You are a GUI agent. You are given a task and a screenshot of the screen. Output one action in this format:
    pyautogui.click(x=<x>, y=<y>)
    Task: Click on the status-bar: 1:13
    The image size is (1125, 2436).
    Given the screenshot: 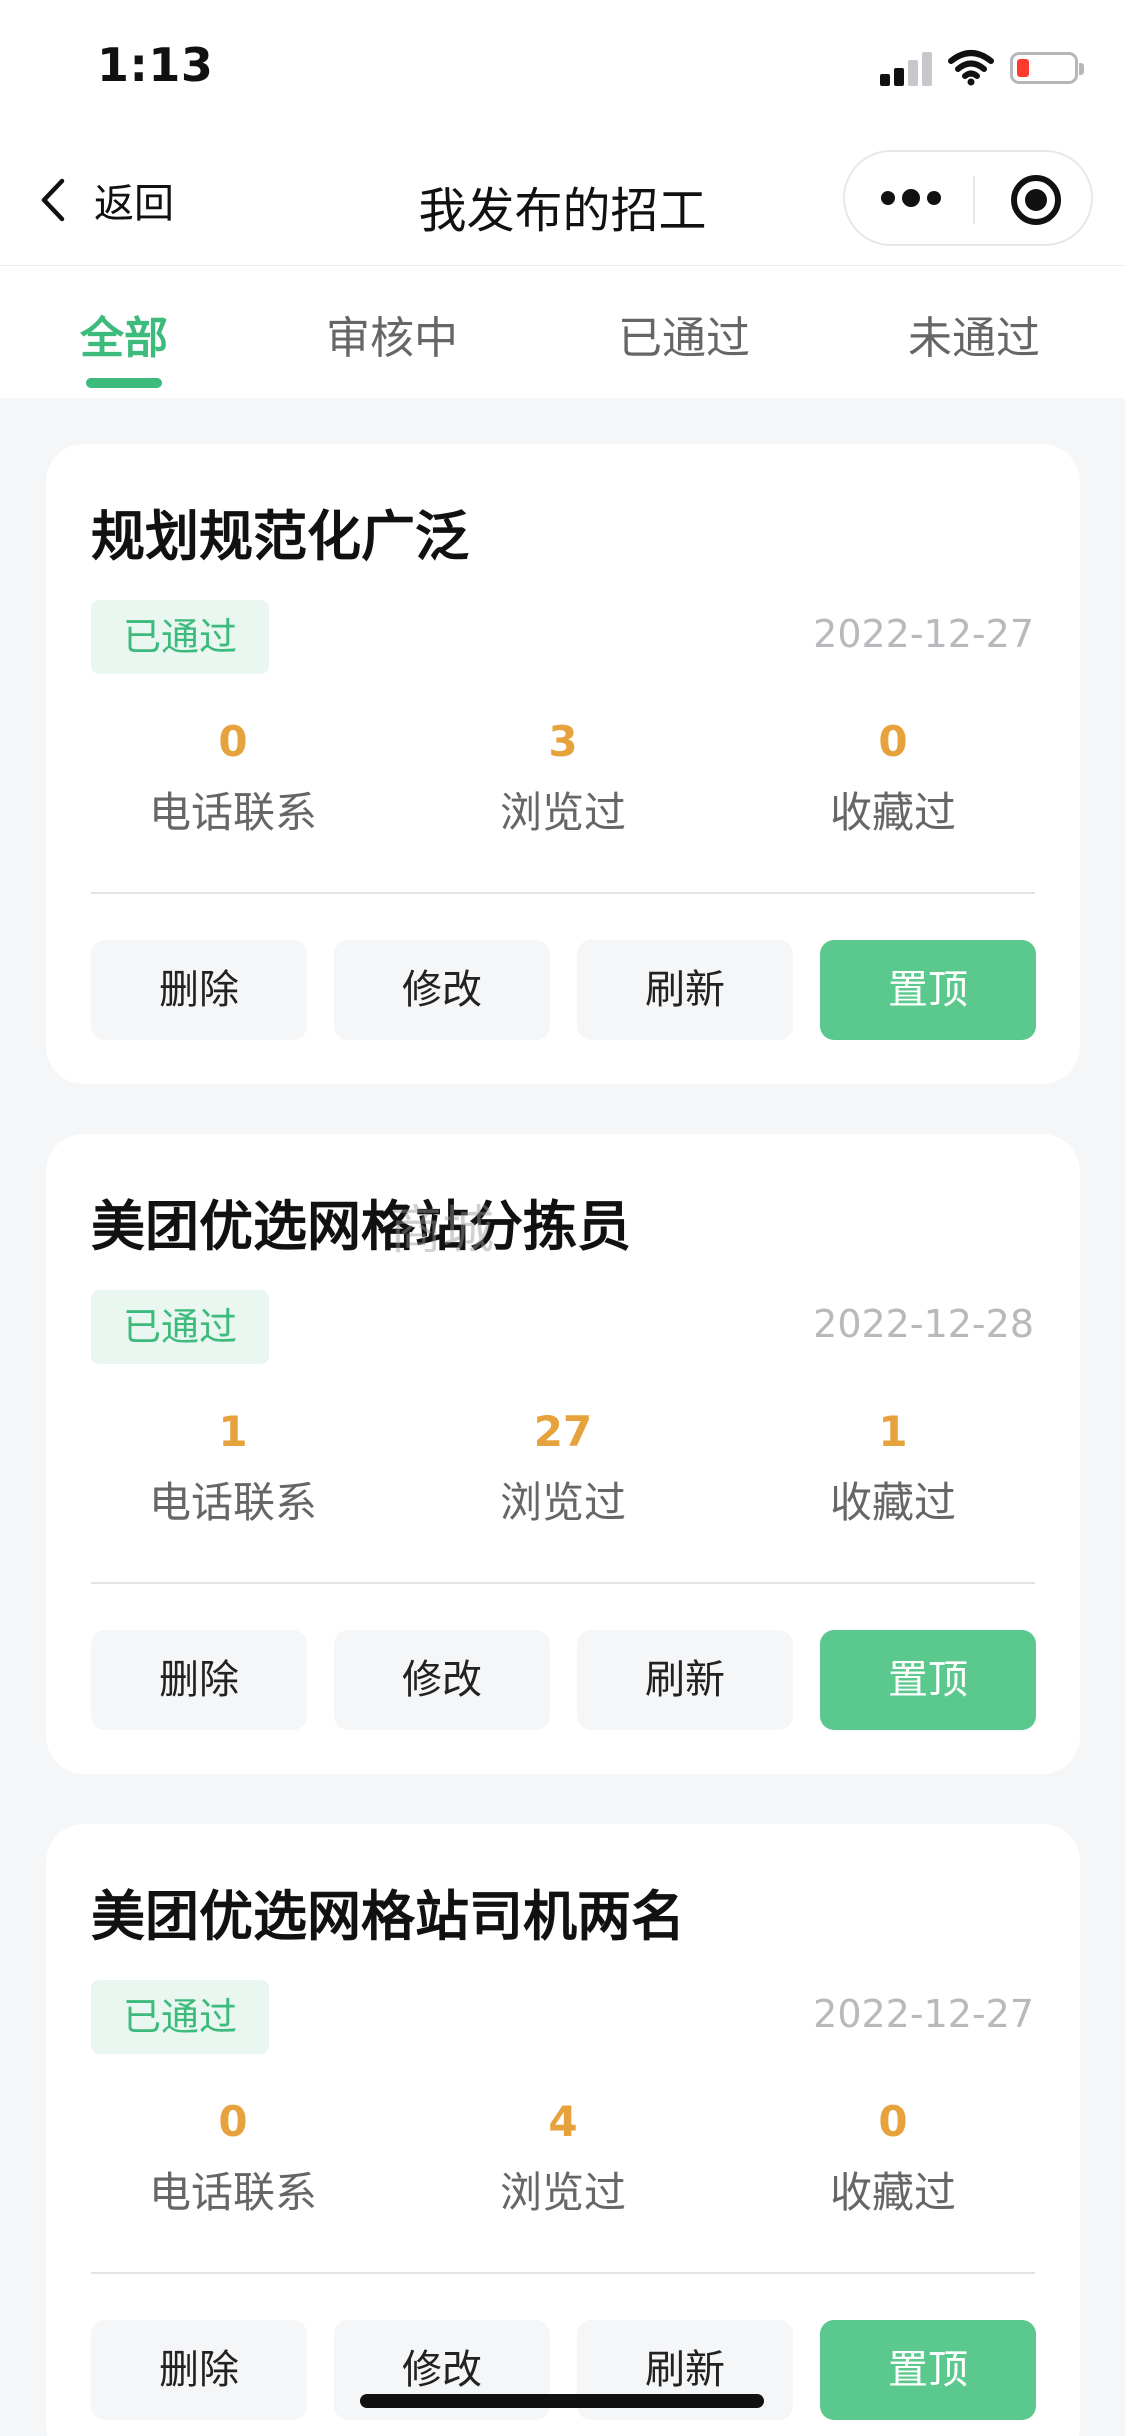 What is the action you would take?
    pyautogui.click(x=562, y=67)
    